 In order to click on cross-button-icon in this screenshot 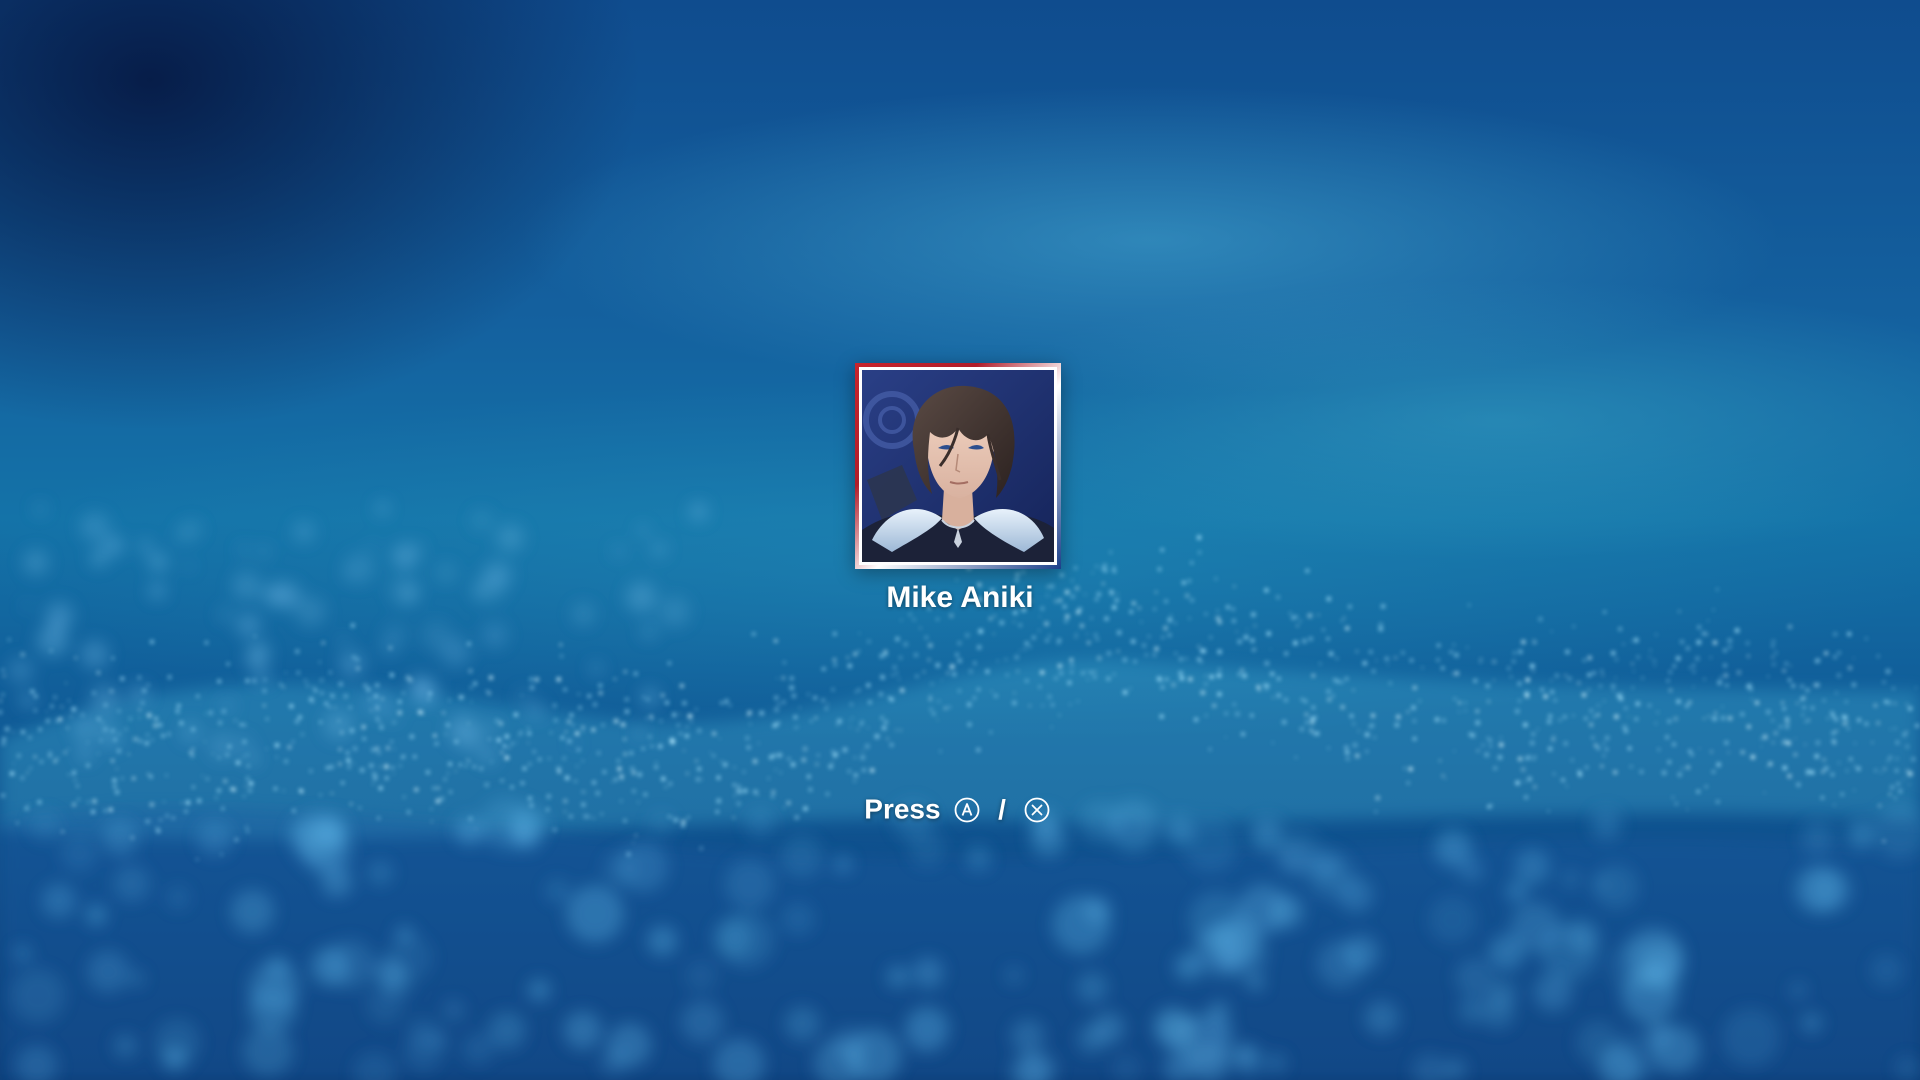, I will do `click(1037, 810)`.